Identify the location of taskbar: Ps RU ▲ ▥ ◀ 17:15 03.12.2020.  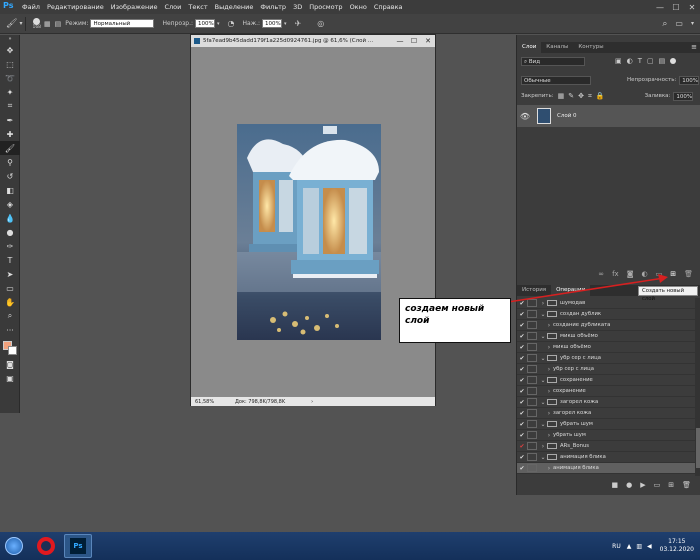
(350, 546).